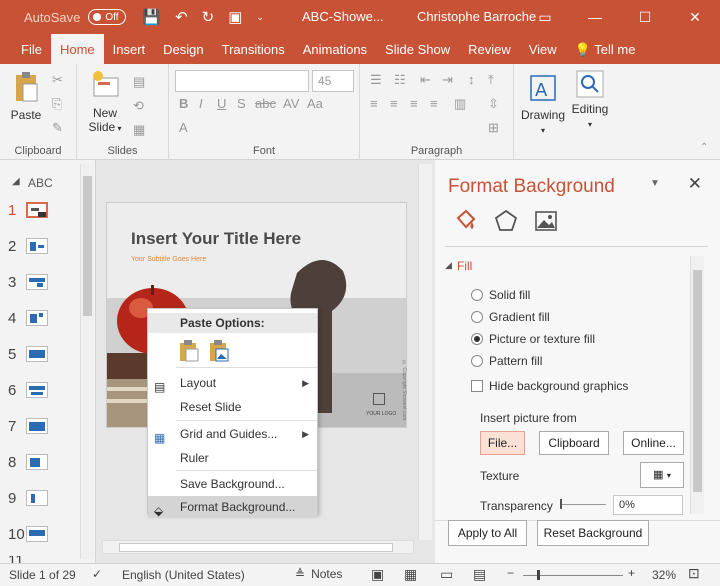  Describe the element at coordinates (493, 104) in the screenshot. I see `align-text-icon: ⇳` at that location.